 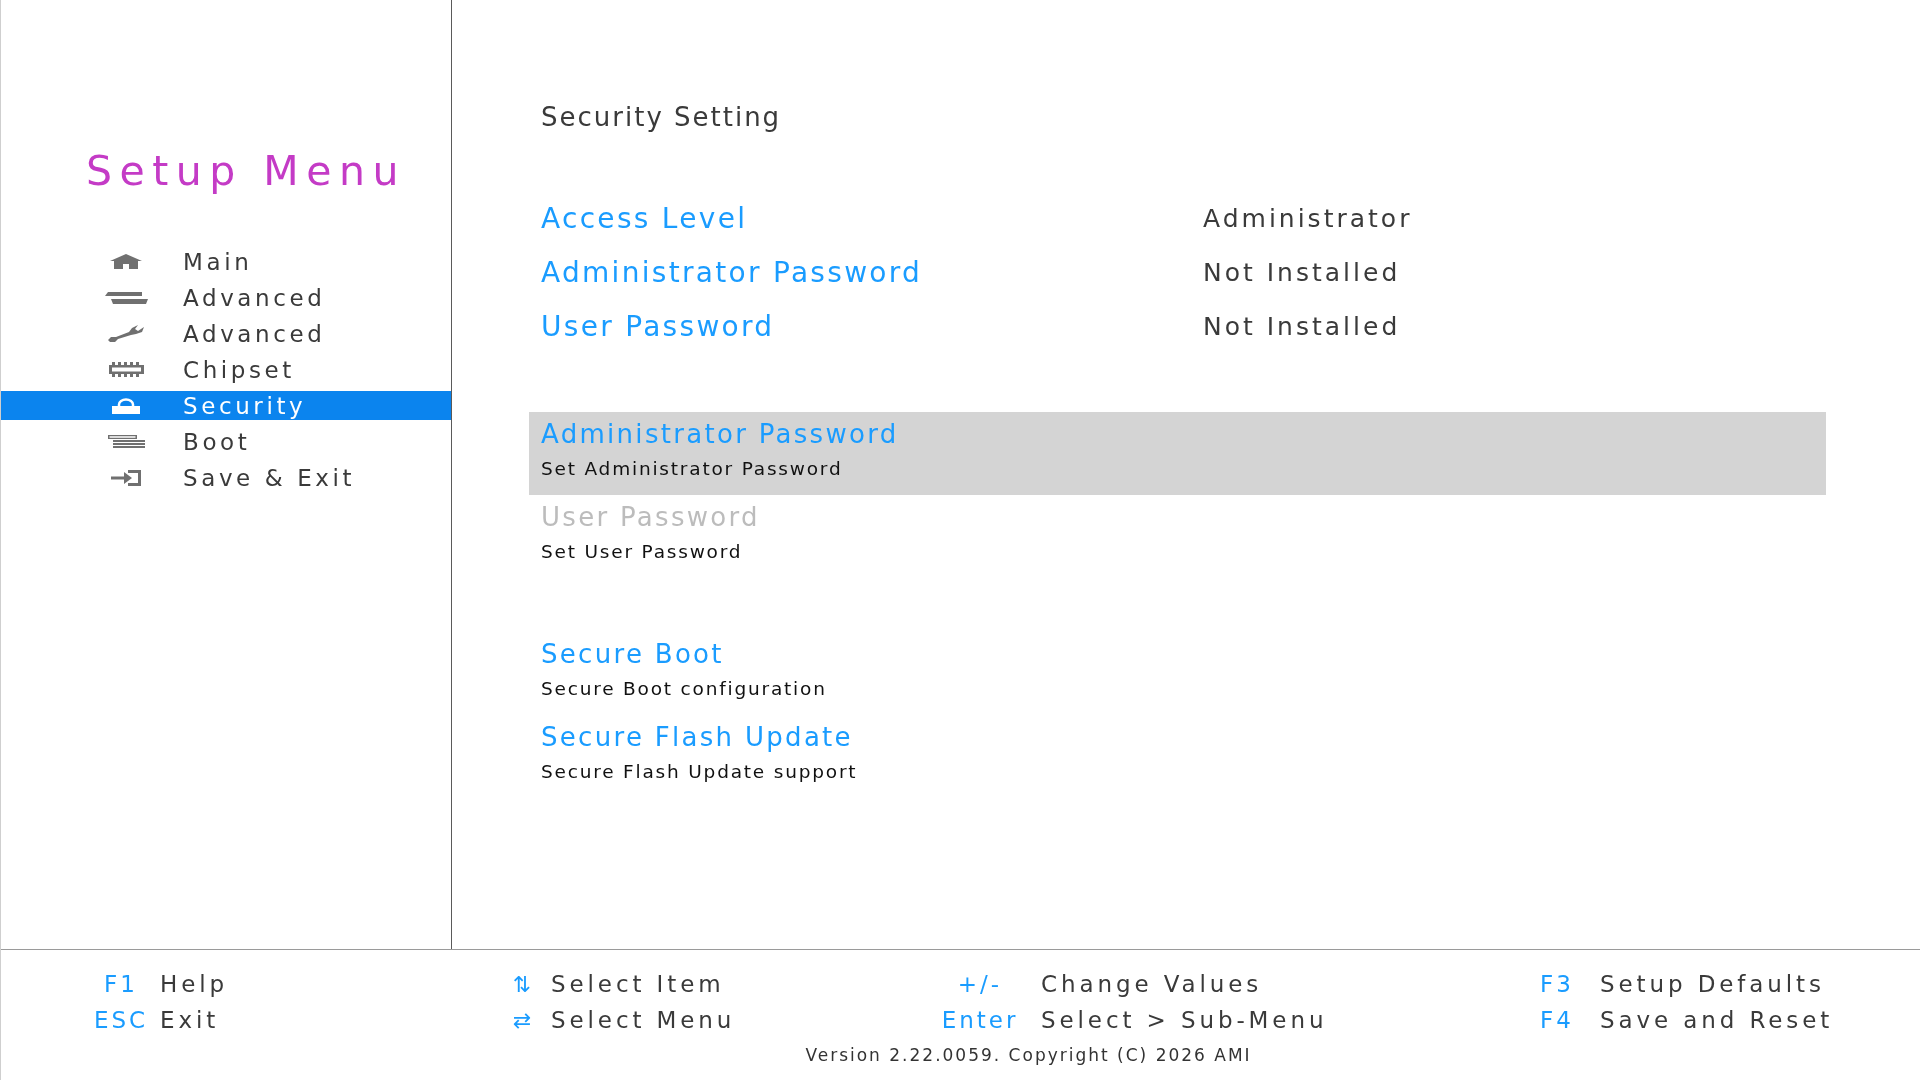 What do you see at coordinates (202, 369) in the screenshot?
I see `sidebar-menu-item: Chipset` at bounding box center [202, 369].